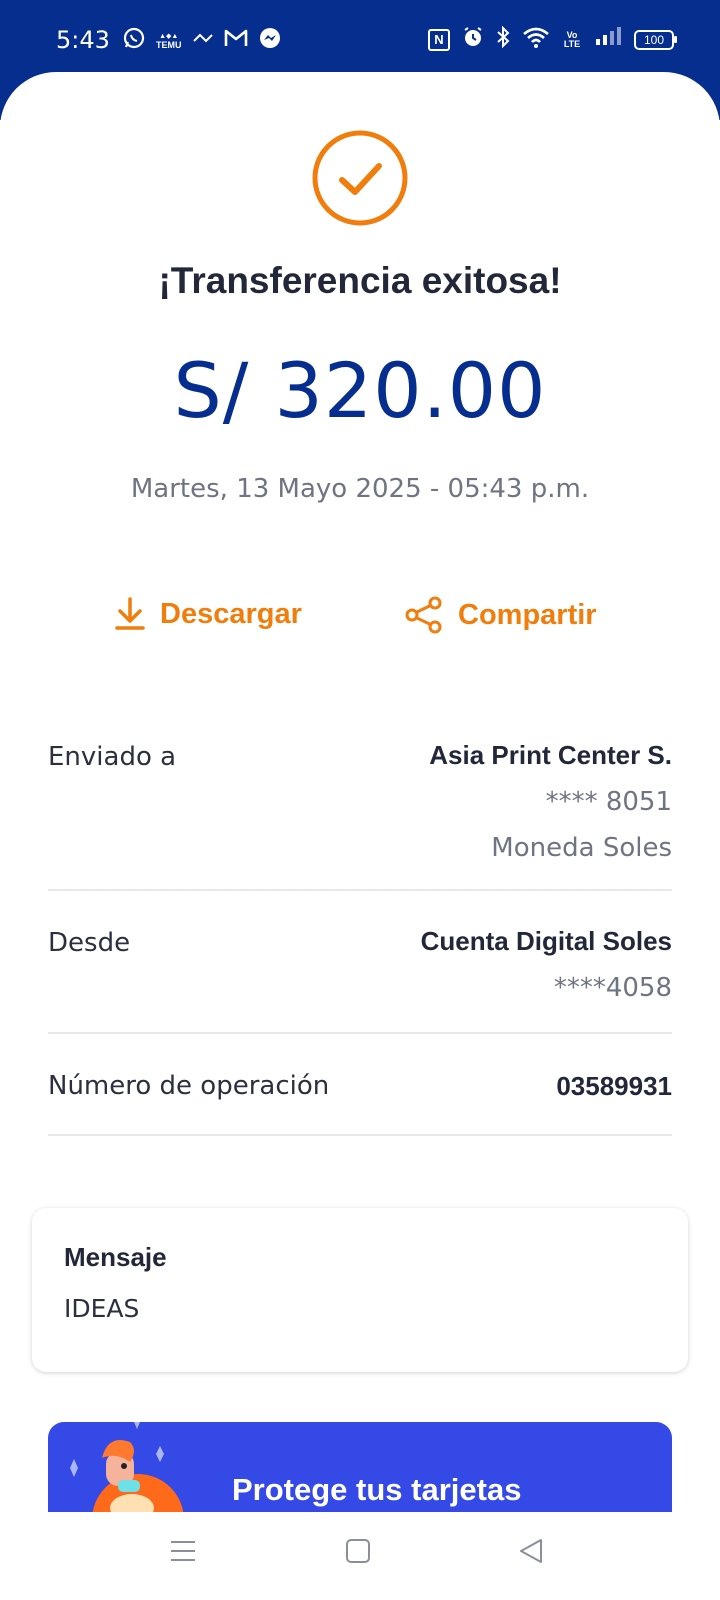 The height and width of the screenshot is (1600, 720). I want to click on share-label: Compartir, so click(527, 614).